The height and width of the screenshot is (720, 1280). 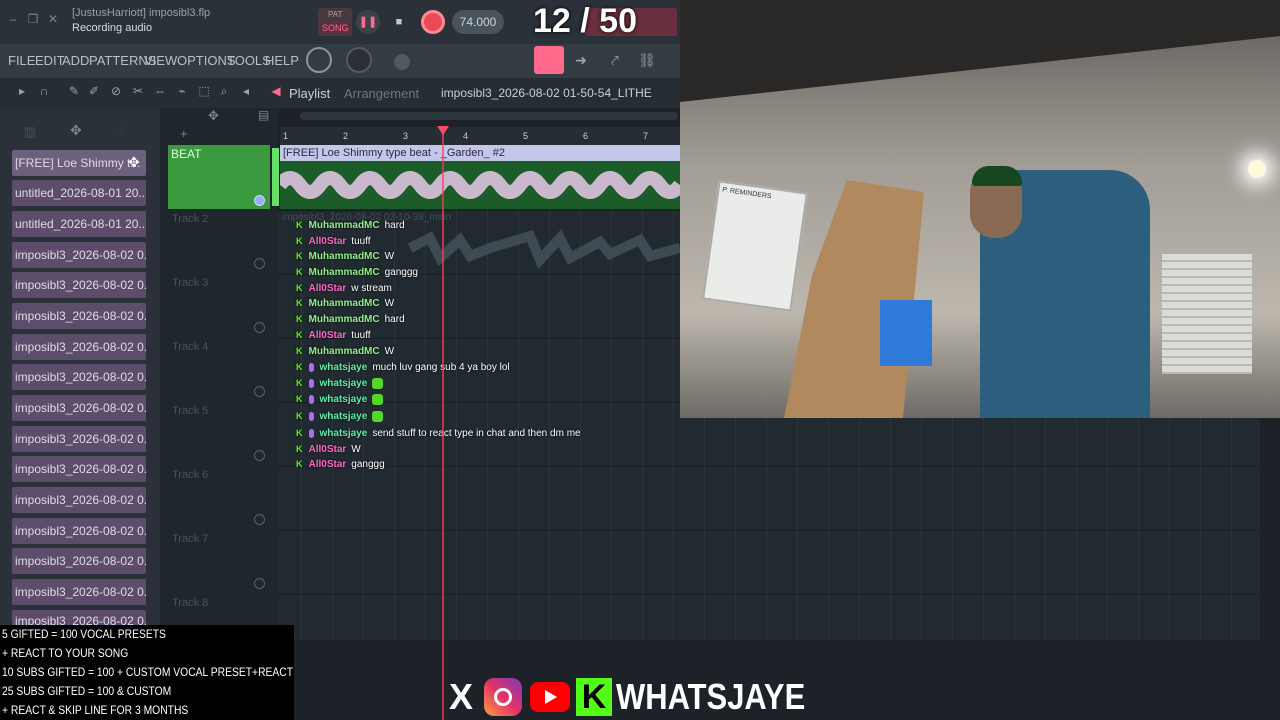 I want to click on ruler-tick: 1, so click(x=286, y=136).